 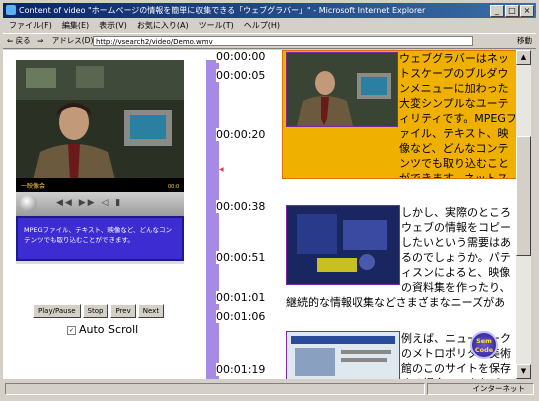 What do you see at coordinates (241, 134) in the screenshot?
I see `timestamp: 00:00:20` at bounding box center [241, 134].